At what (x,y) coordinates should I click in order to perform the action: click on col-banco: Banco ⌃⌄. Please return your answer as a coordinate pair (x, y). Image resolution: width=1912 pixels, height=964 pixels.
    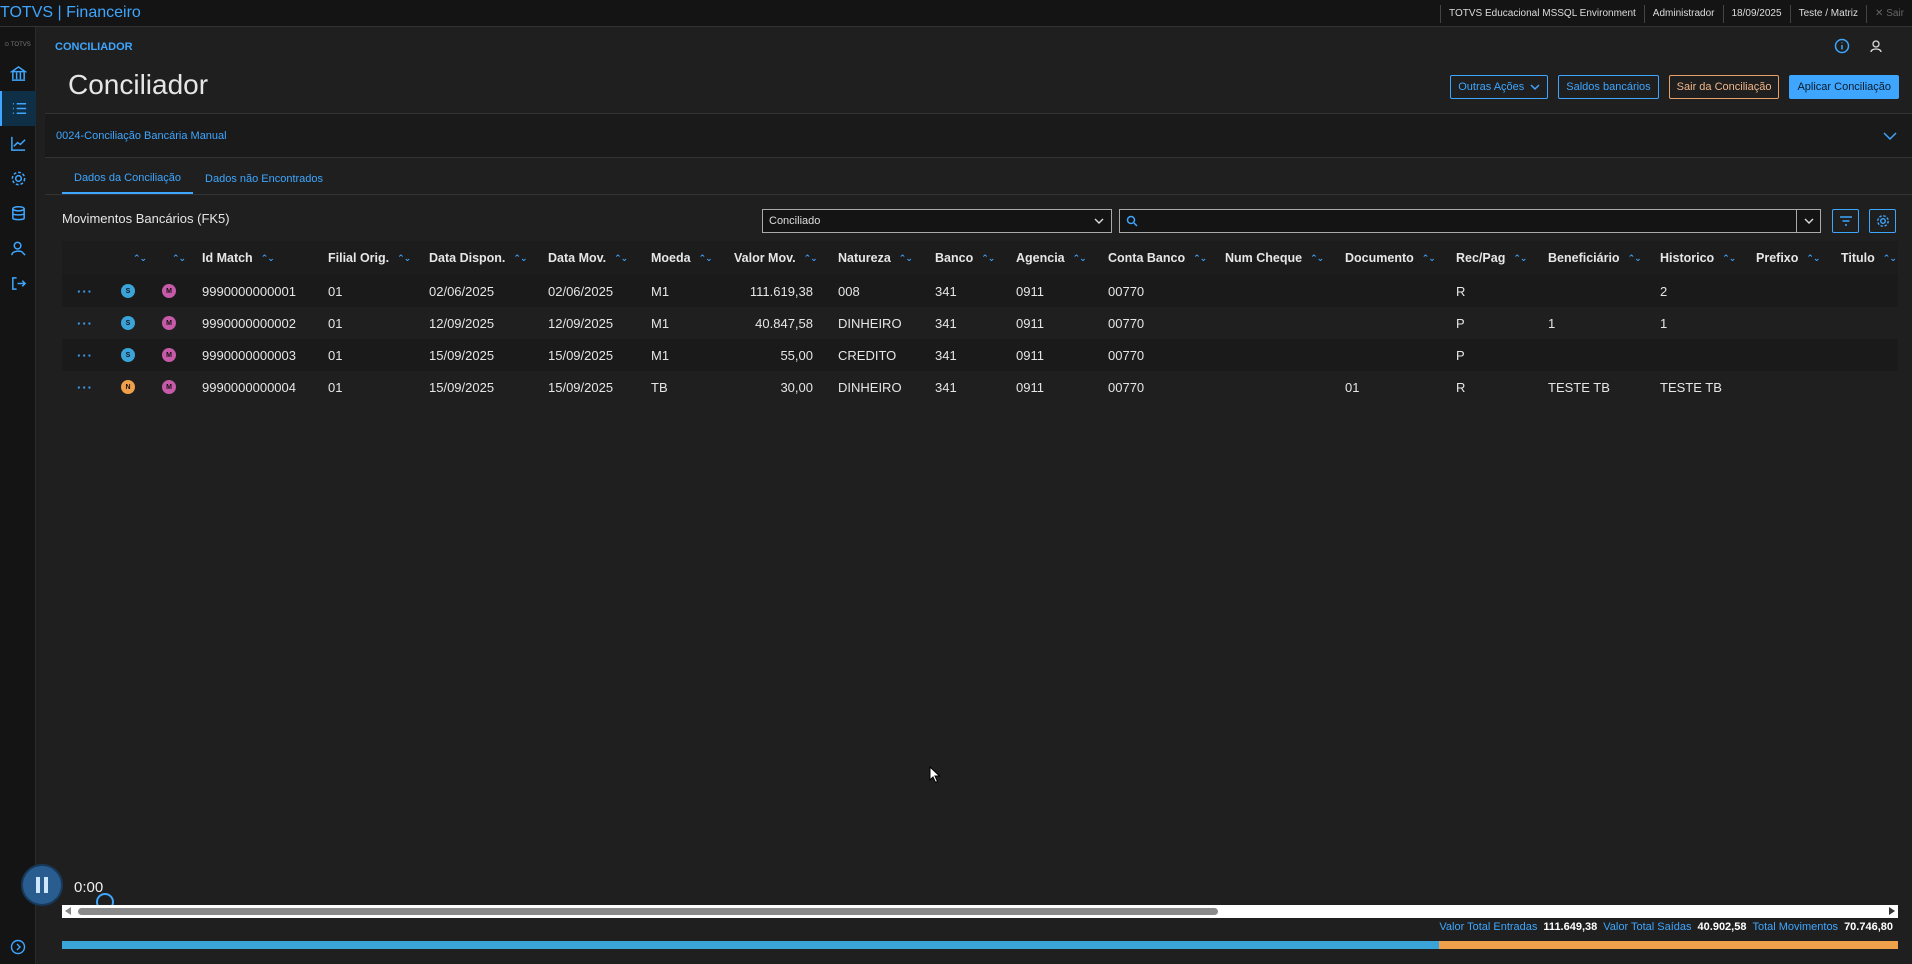
    Looking at the image, I should click on (965, 258).